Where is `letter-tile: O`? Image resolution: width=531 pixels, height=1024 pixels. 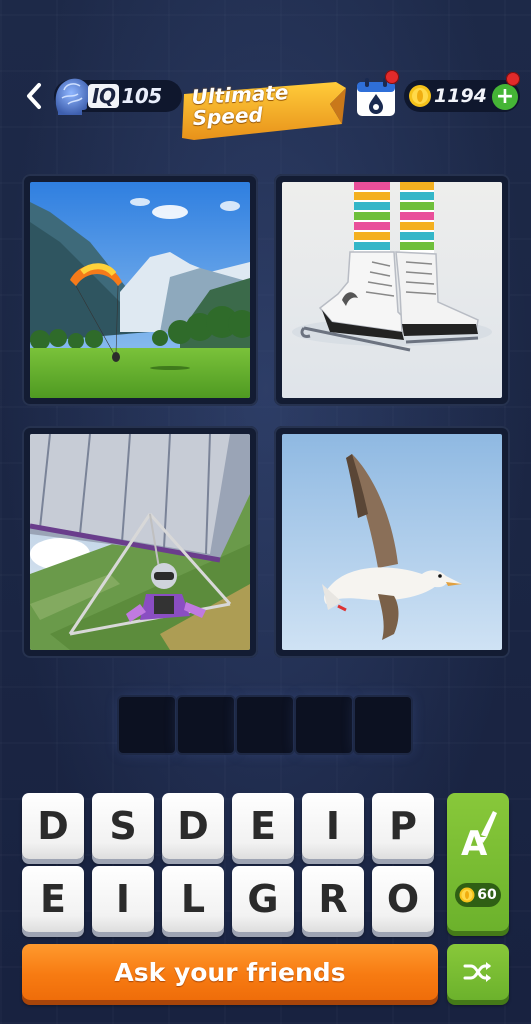
letter-tile: O is located at coordinates (403, 899).